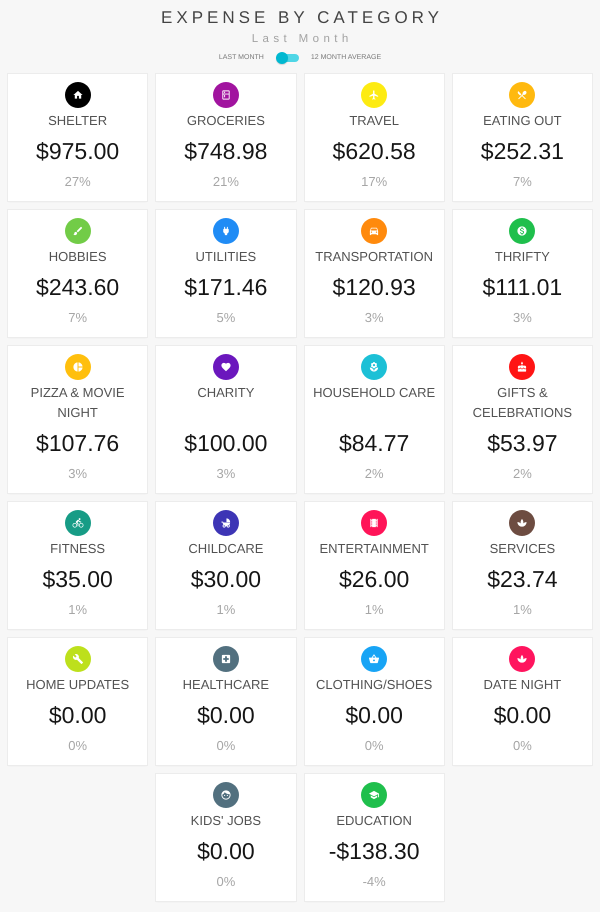  Describe the element at coordinates (523, 549) in the screenshot. I see `category-name: SERVICES` at that location.